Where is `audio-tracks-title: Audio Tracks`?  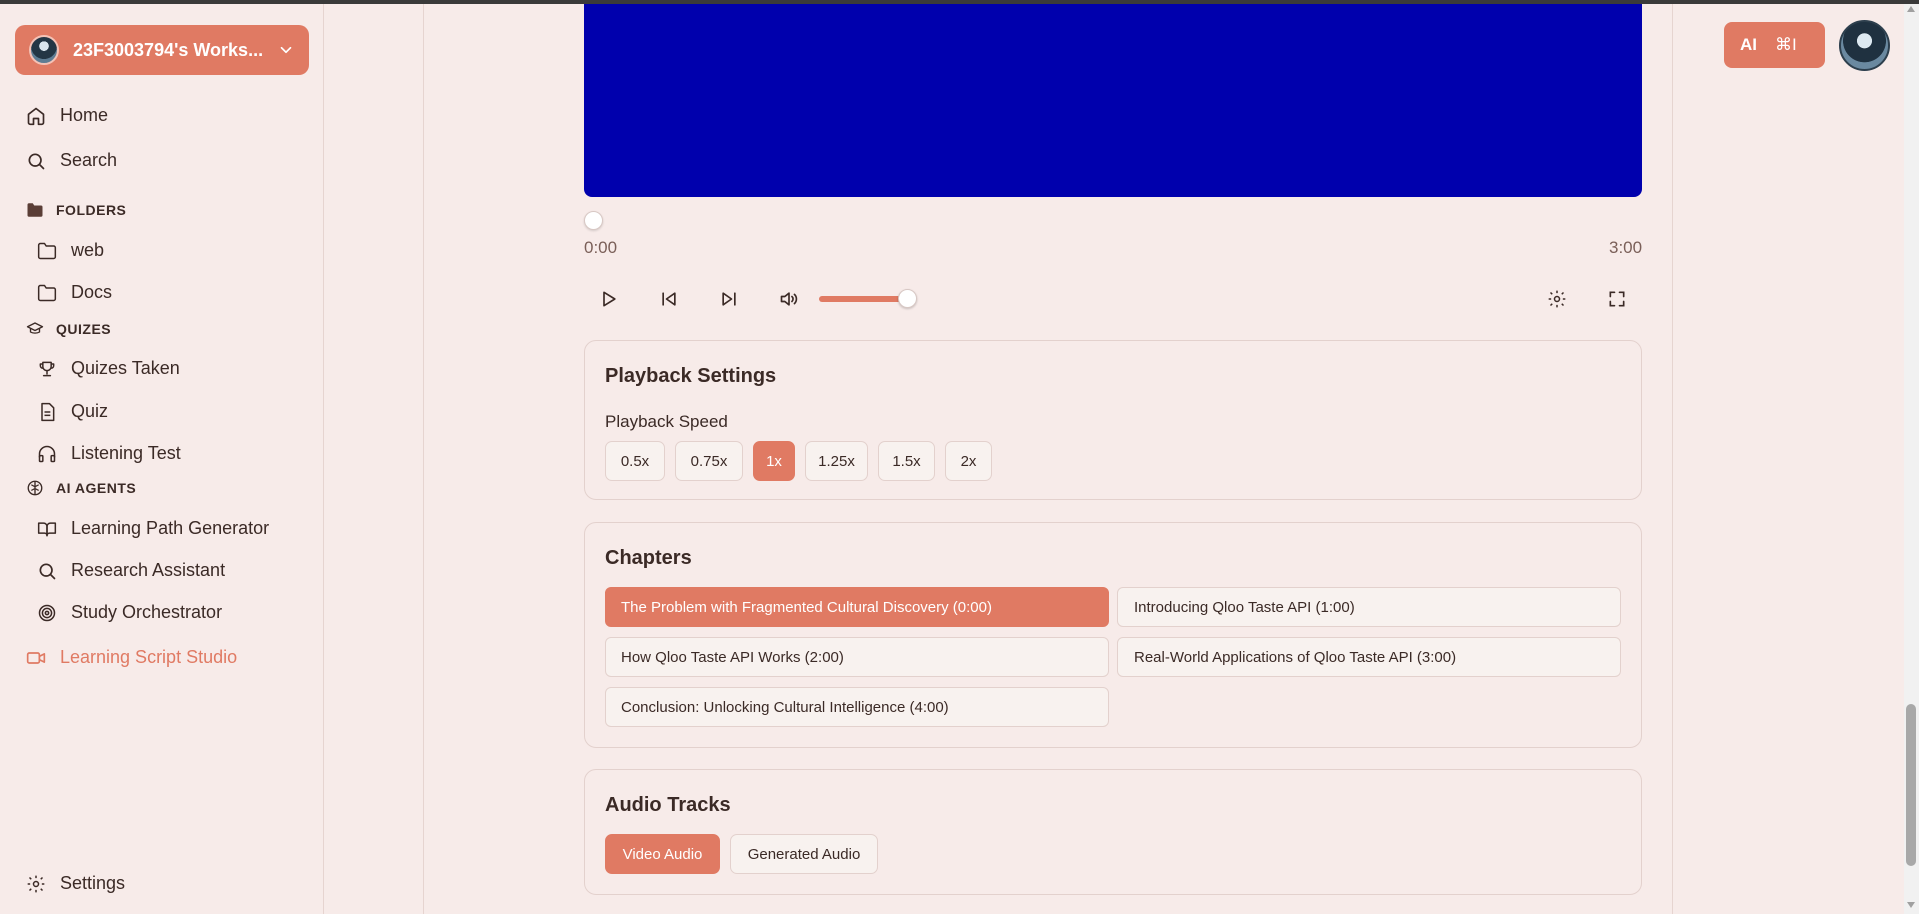
audio-tracks-title: Audio Tracks is located at coordinates (668, 805).